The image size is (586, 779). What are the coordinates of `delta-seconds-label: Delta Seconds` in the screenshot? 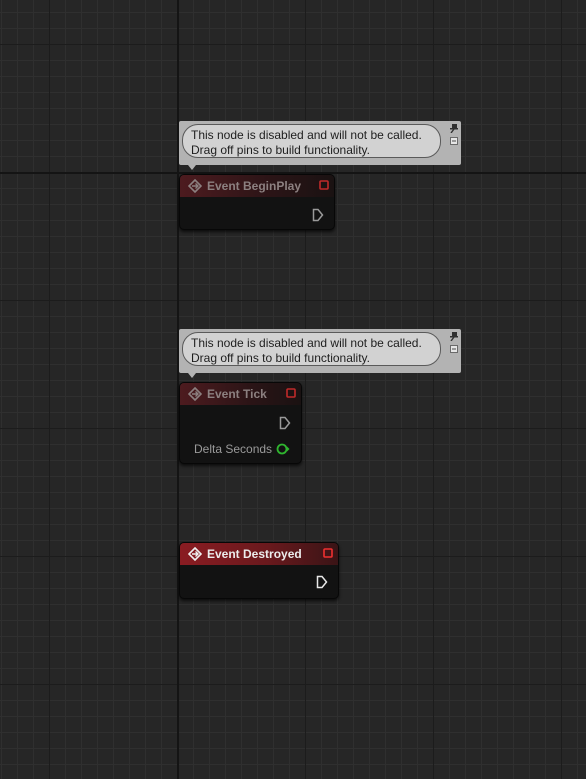 It's located at (233, 449).